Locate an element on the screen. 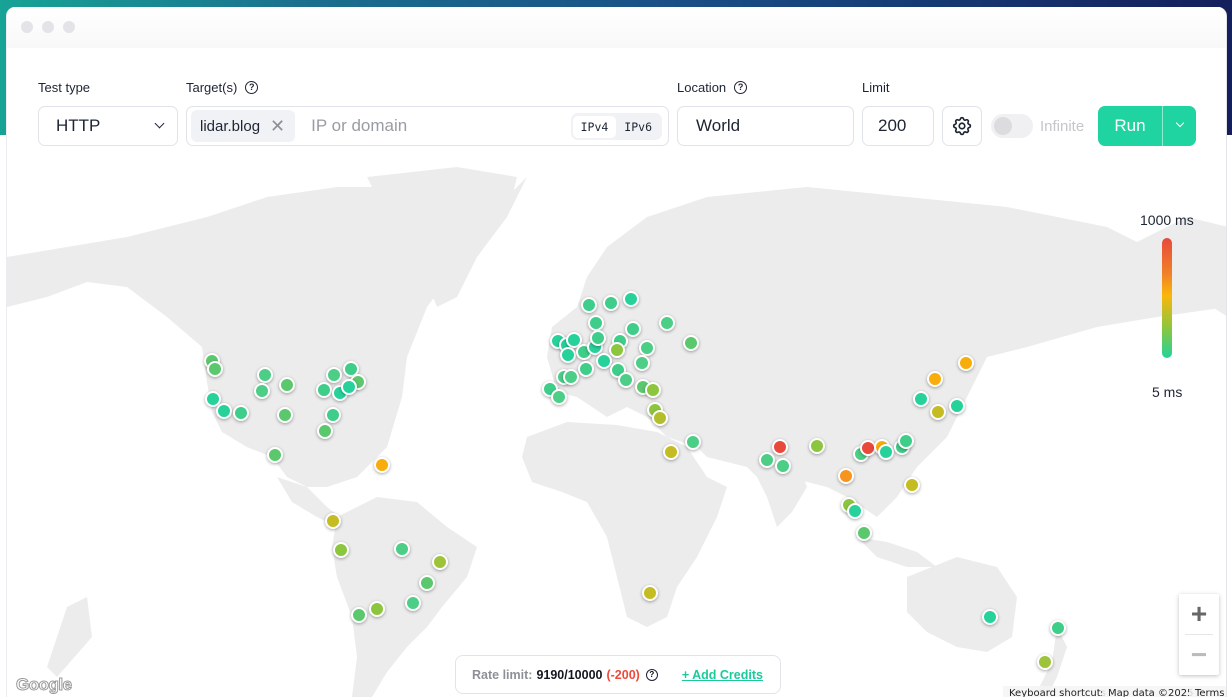  ipv6-option: IPv6 is located at coordinates (638, 127).